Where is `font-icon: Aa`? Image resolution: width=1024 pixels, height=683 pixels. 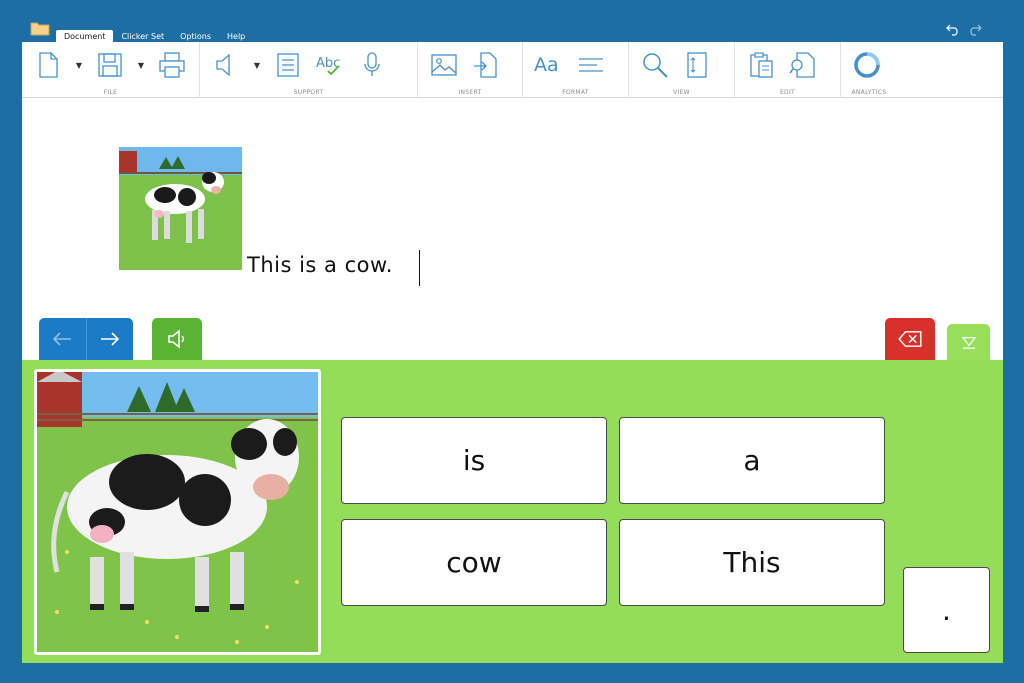 font-icon: Aa is located at coordinates (546, 65).